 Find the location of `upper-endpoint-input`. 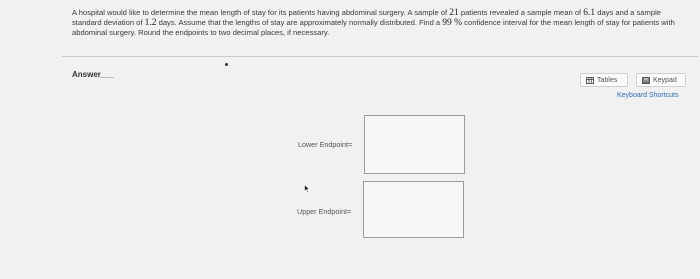

upper-endpoint-input is located at coordinates (413, 209).